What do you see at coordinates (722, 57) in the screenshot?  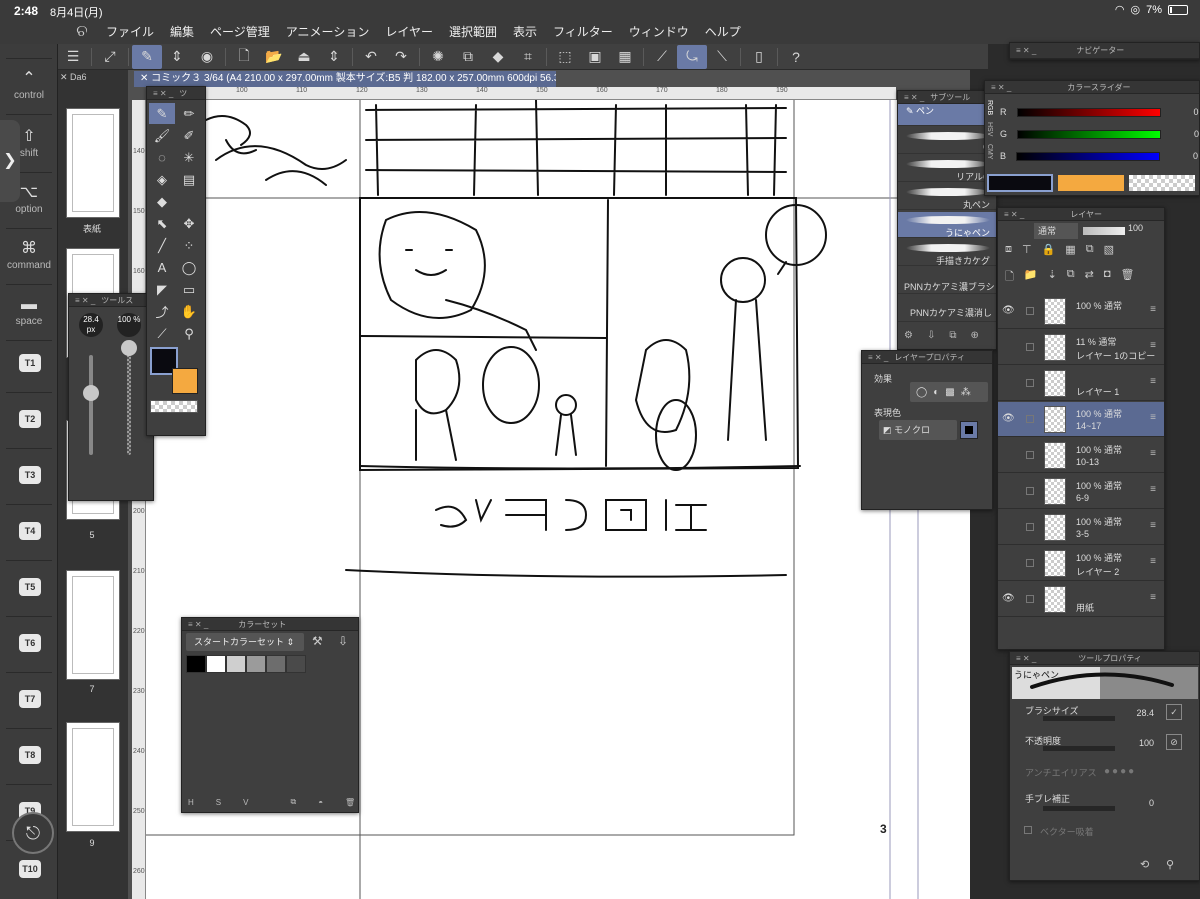 I see `grid-snap-icon: ⟍` at bounding box center [722, 57].